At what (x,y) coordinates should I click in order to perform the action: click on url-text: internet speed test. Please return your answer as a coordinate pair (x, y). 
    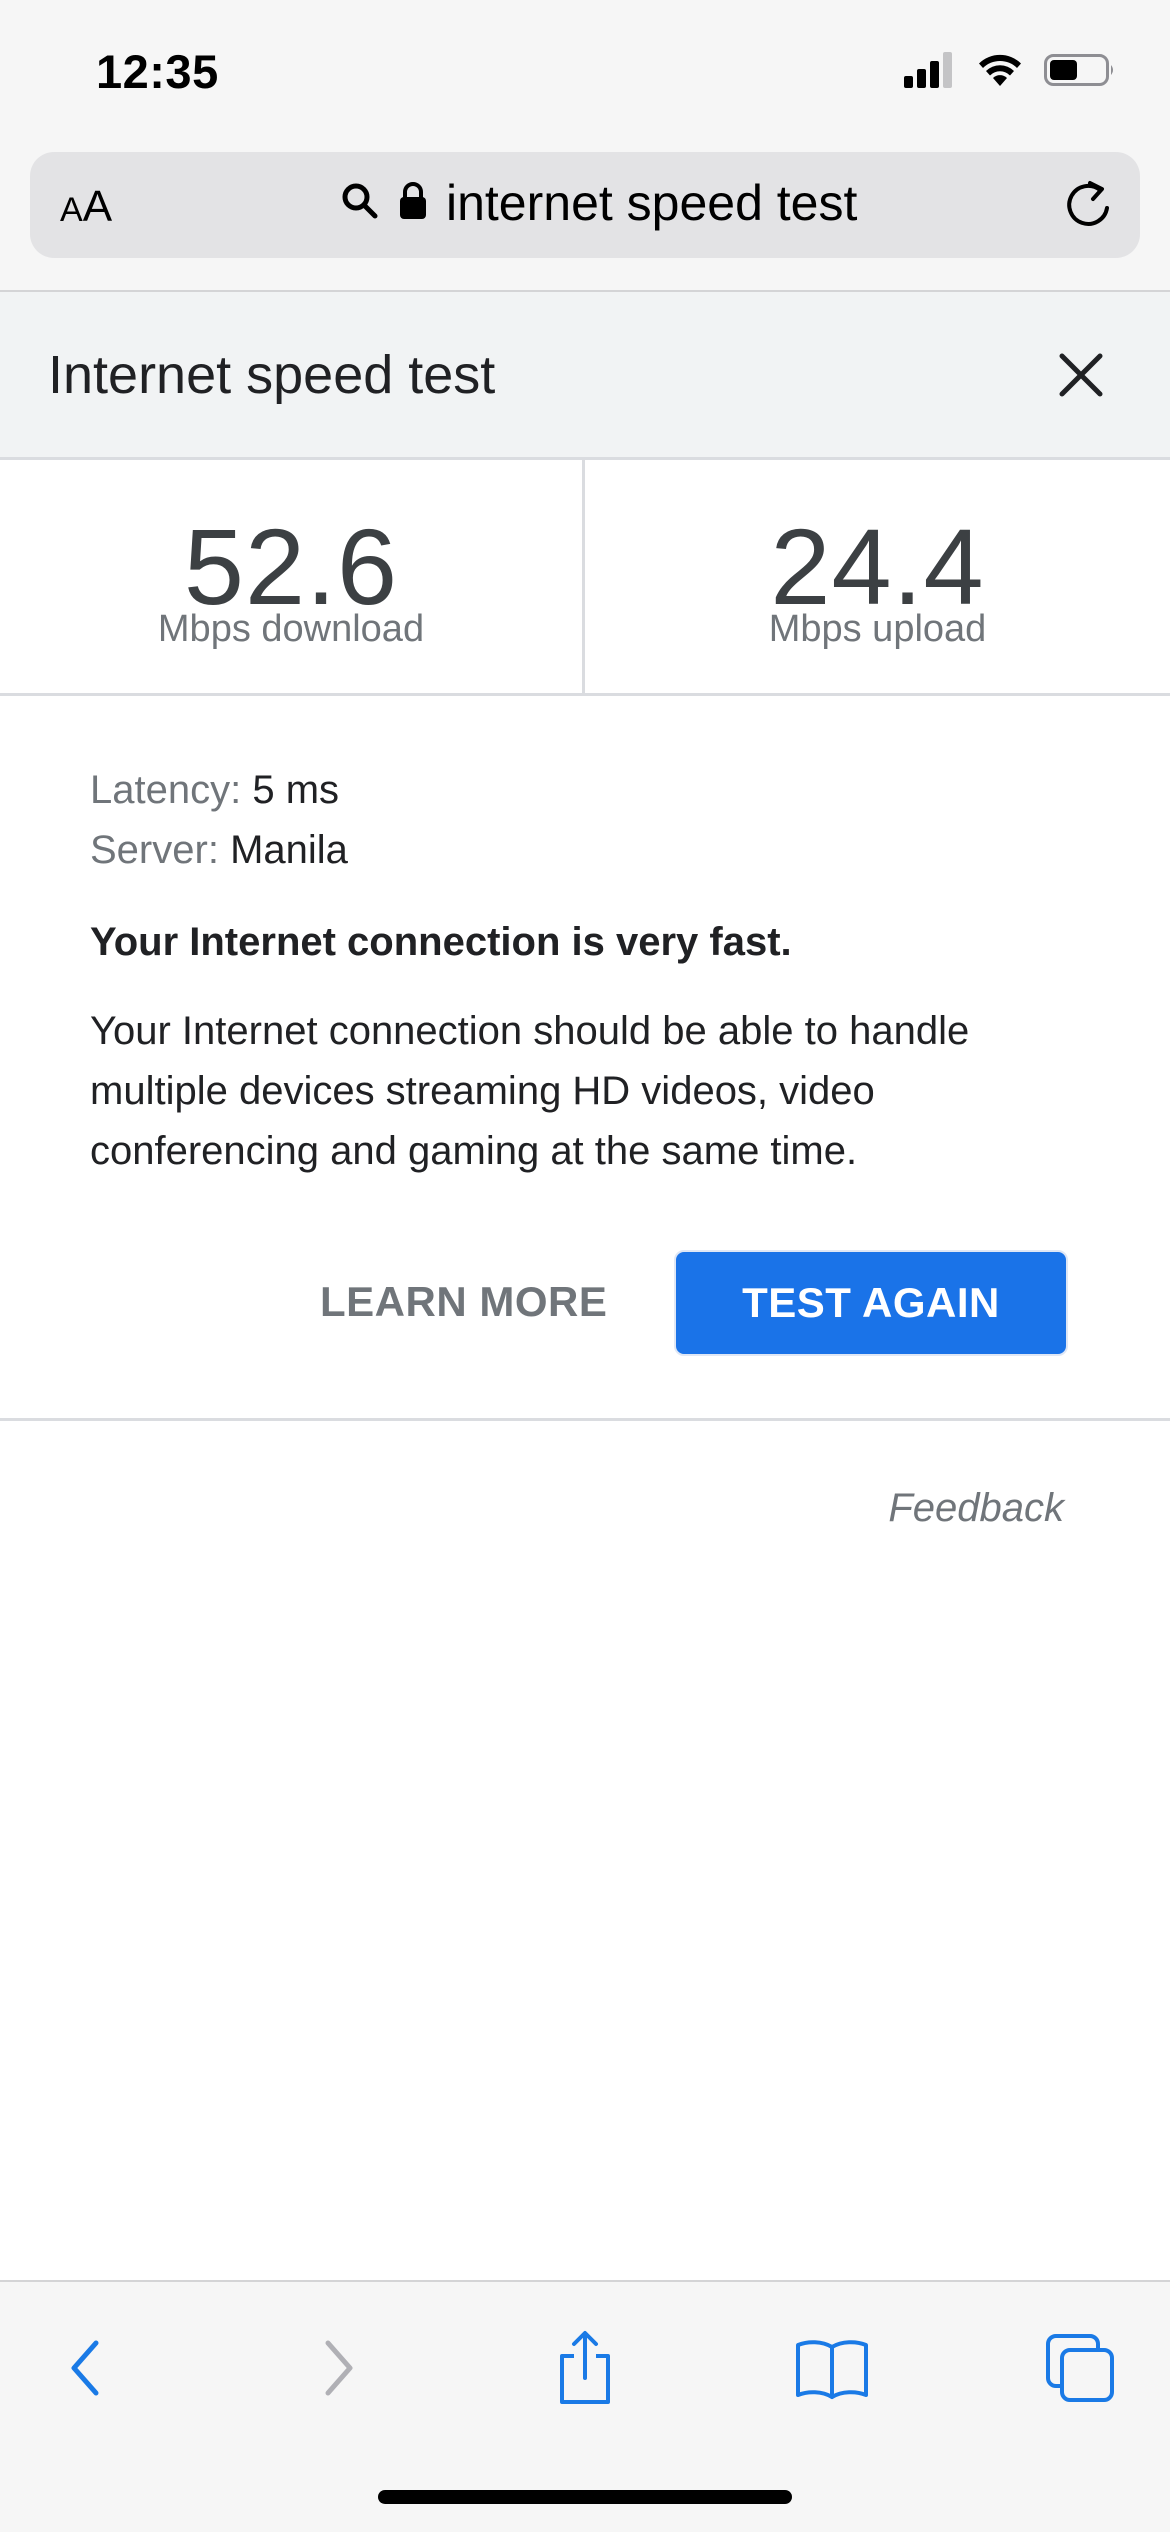
    Looking at the image, I should click on (652, 203).